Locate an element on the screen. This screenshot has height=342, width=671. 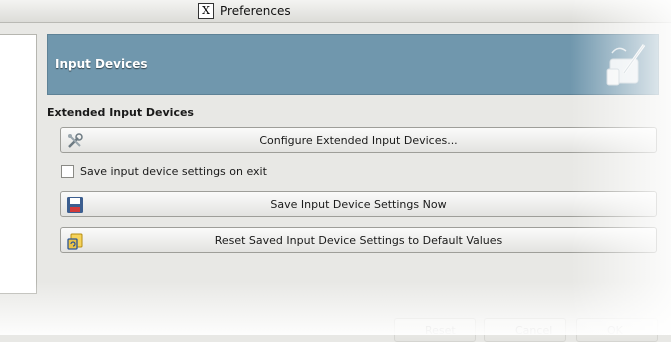
page-title: Input Devices is located at coordinates (101, 64).